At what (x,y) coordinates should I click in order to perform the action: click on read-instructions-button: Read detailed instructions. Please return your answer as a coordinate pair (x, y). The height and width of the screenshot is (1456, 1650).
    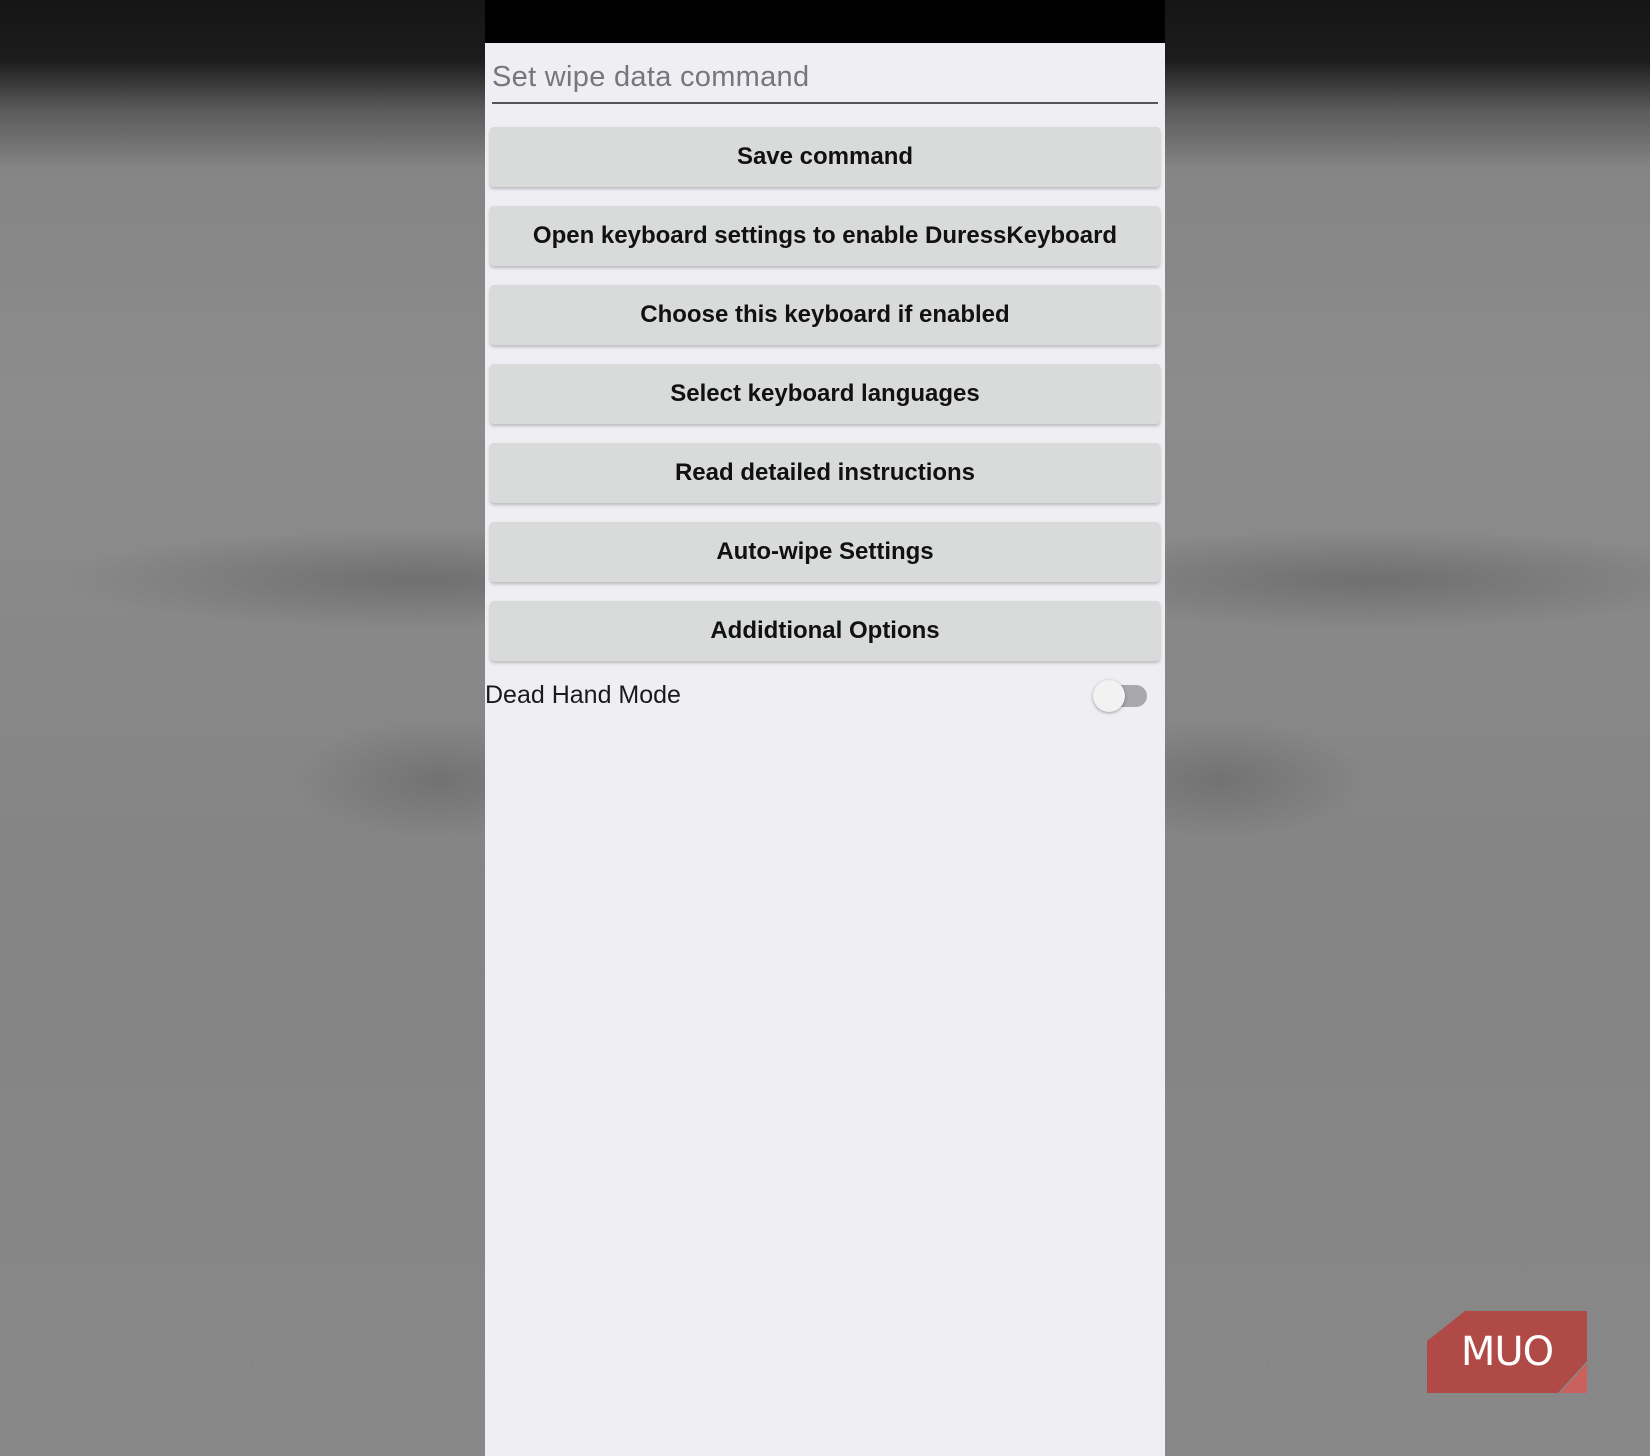
    Looking at the image, I should click on (825, 473).